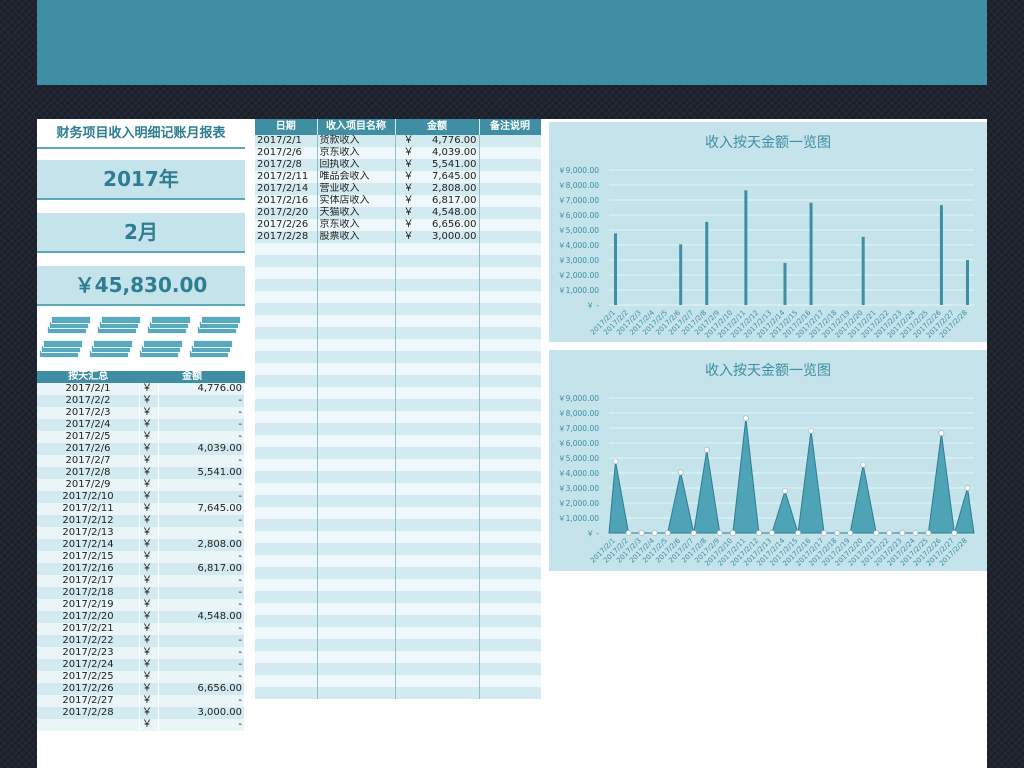 This screenshot has width=1024, height=768. Describe the element at coordinates (398, 165) in the screenshot. I see `table-row: 2017/2/8 回执收入 ￥ 5,541.00` at that location.